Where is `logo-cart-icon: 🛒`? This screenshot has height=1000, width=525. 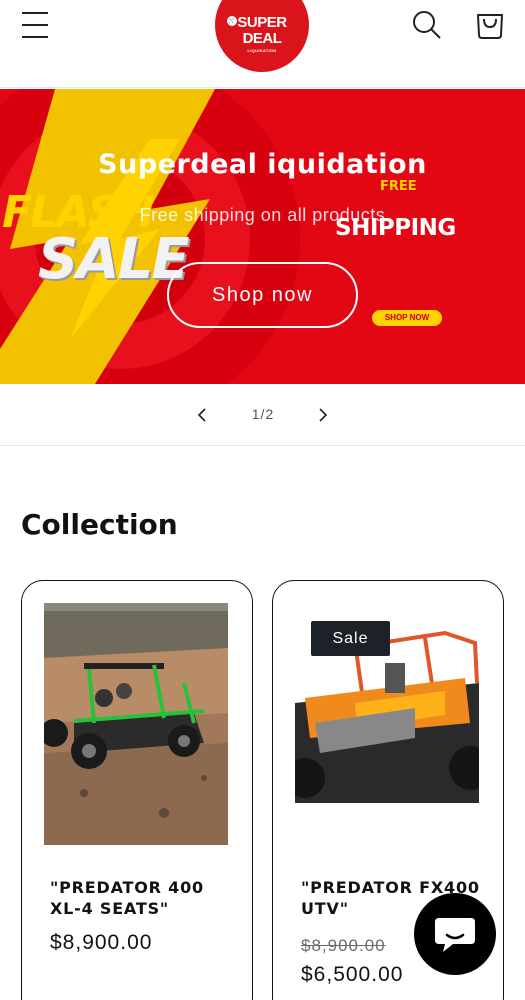
logo-cart-icon: 🛒 is located at coordinates (232, 21).